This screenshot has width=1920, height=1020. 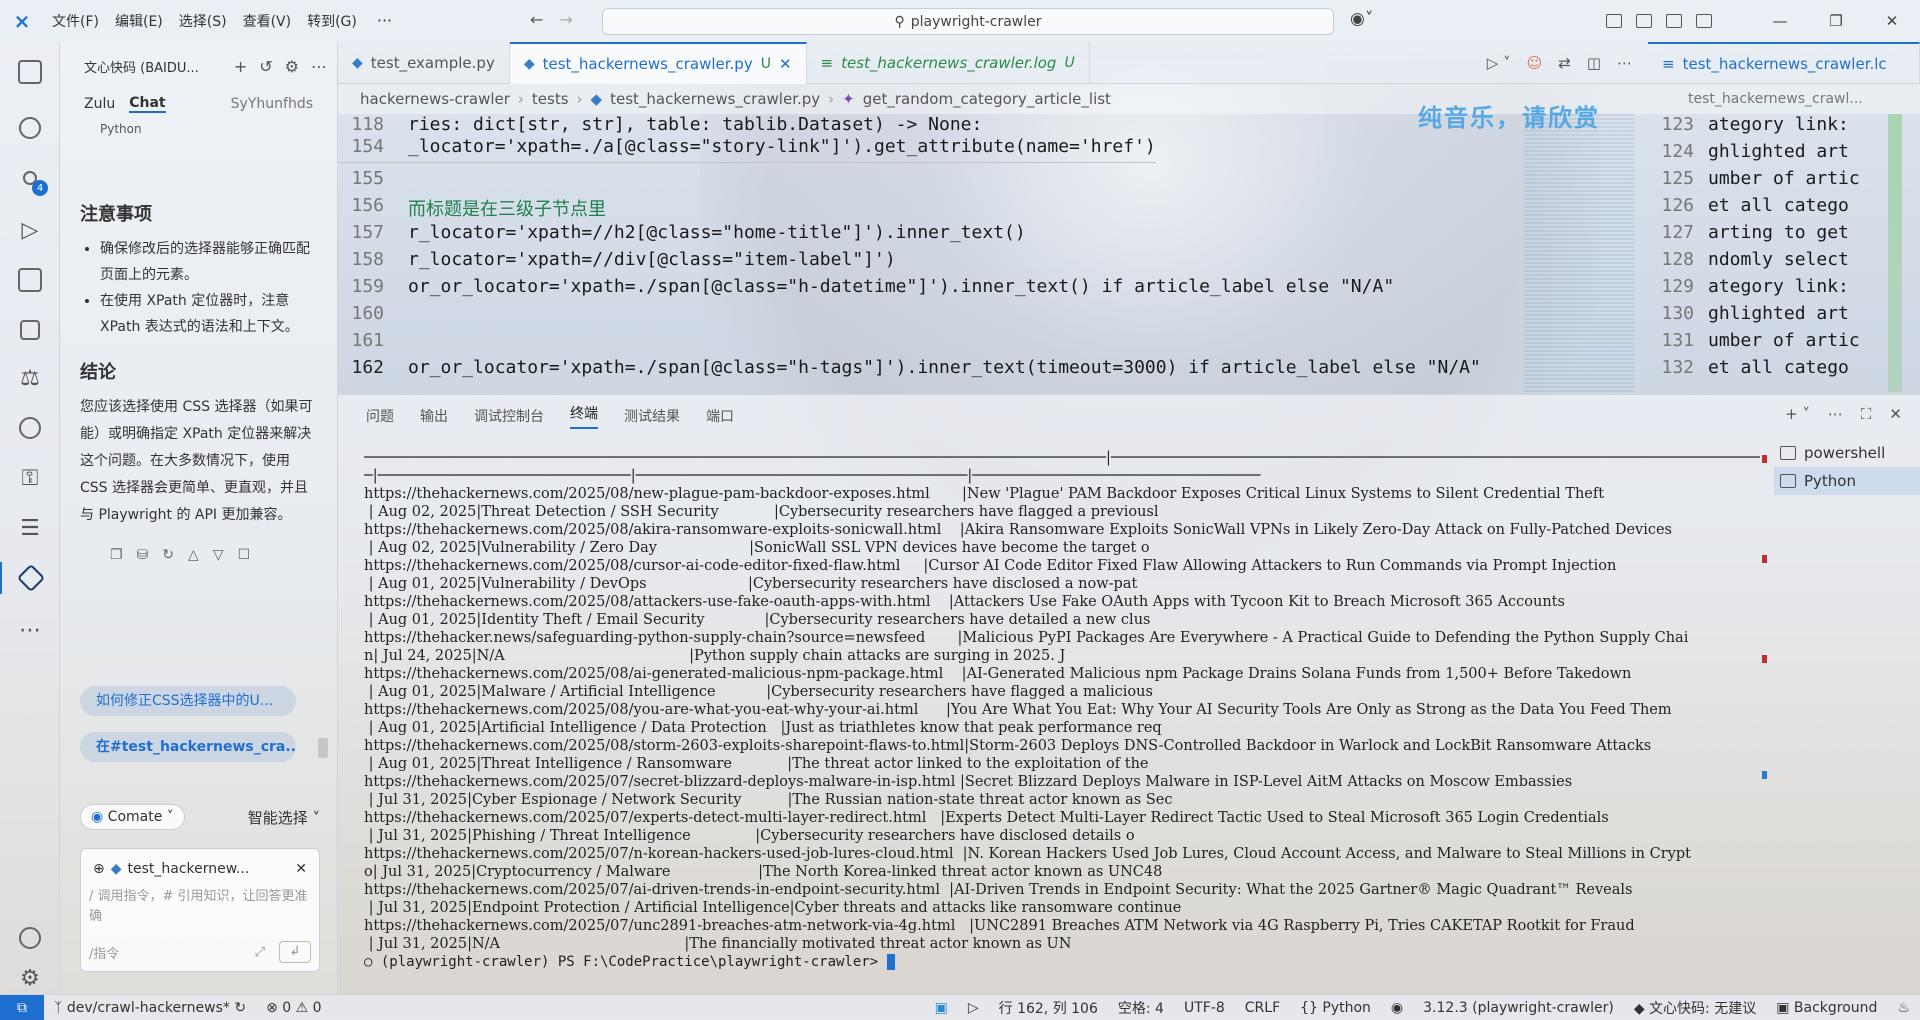 I want to click on insert-icon: ⛁, so click(x=143, y=555).